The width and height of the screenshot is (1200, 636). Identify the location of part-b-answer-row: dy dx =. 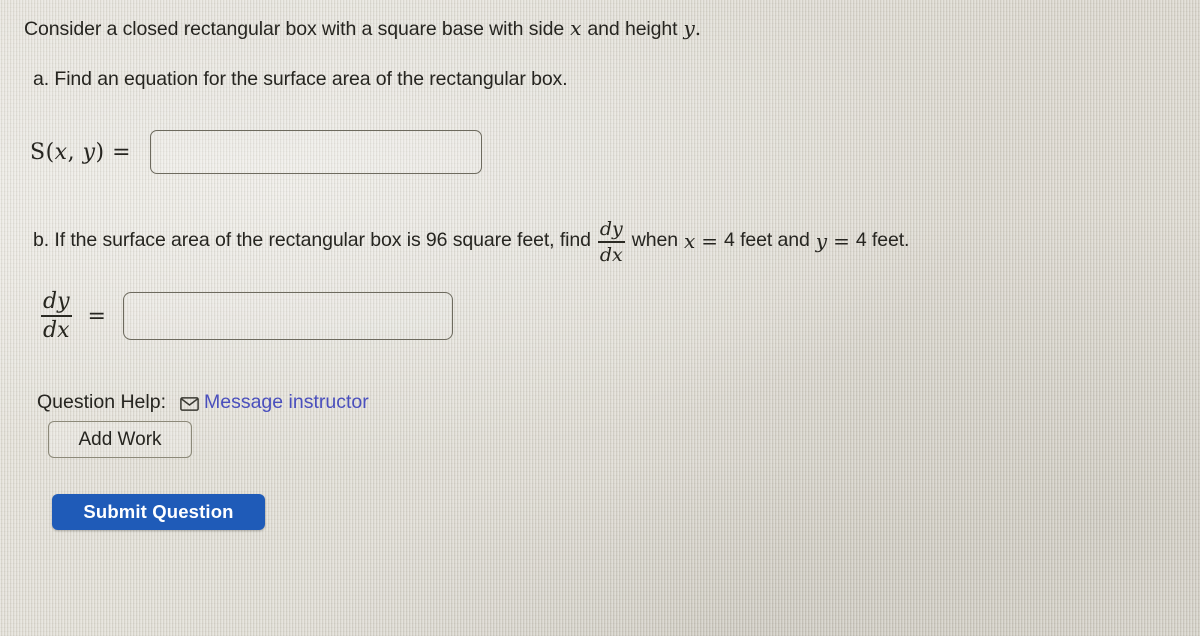
(247, 316).